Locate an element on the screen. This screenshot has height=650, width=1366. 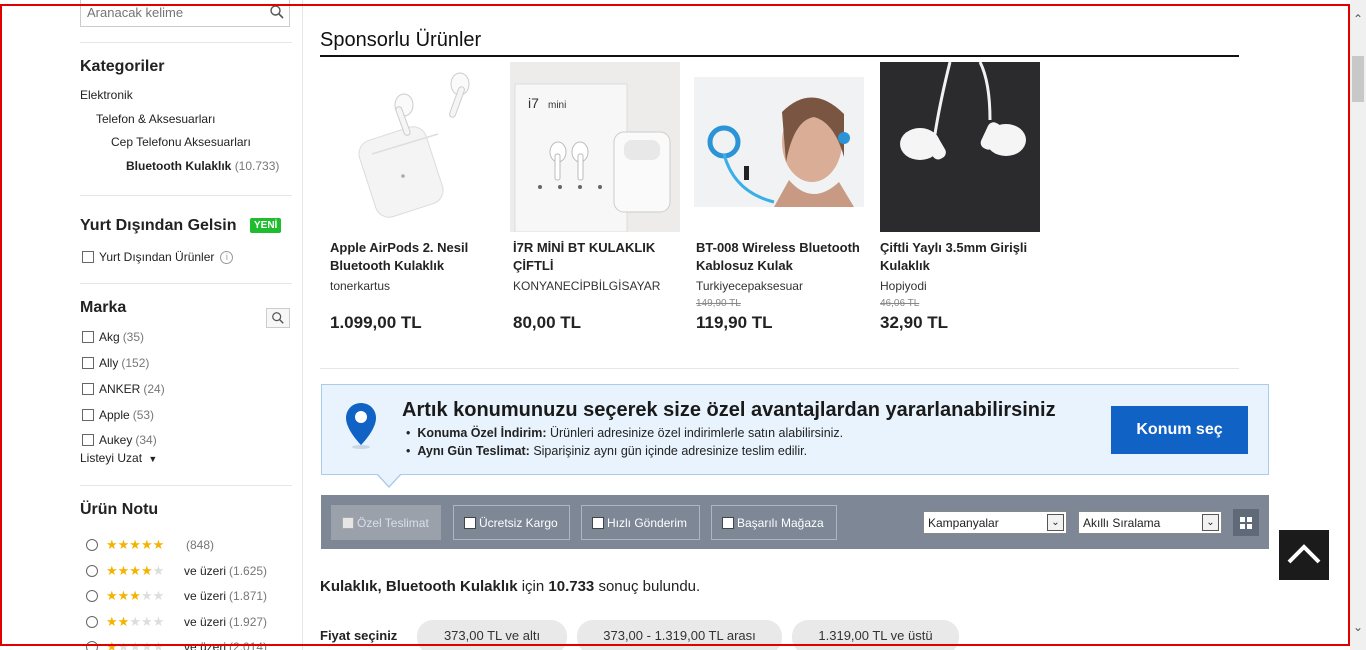
page-scrollbar: ⌃ ⌄ is located at coordinates (1358, 325).